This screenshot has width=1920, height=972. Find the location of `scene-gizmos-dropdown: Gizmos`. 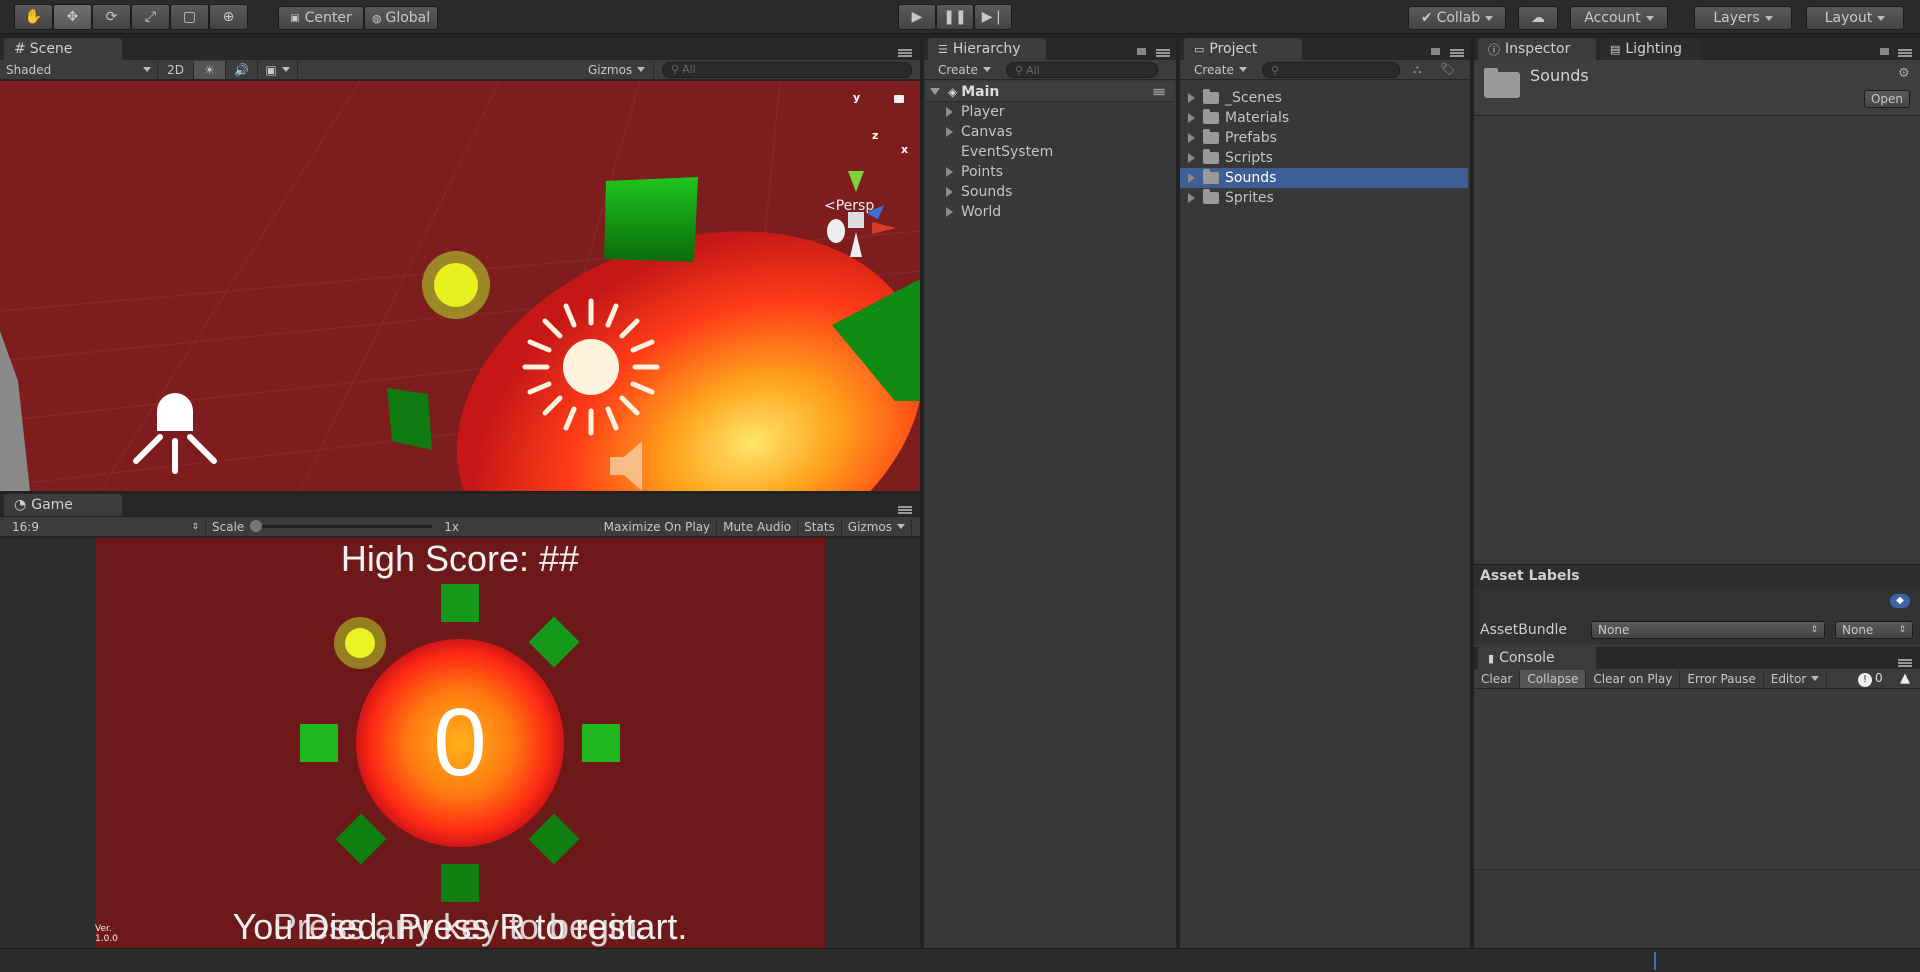

scene-gizmos-dropdown: Gizmos is located at coordinates (618, 69).